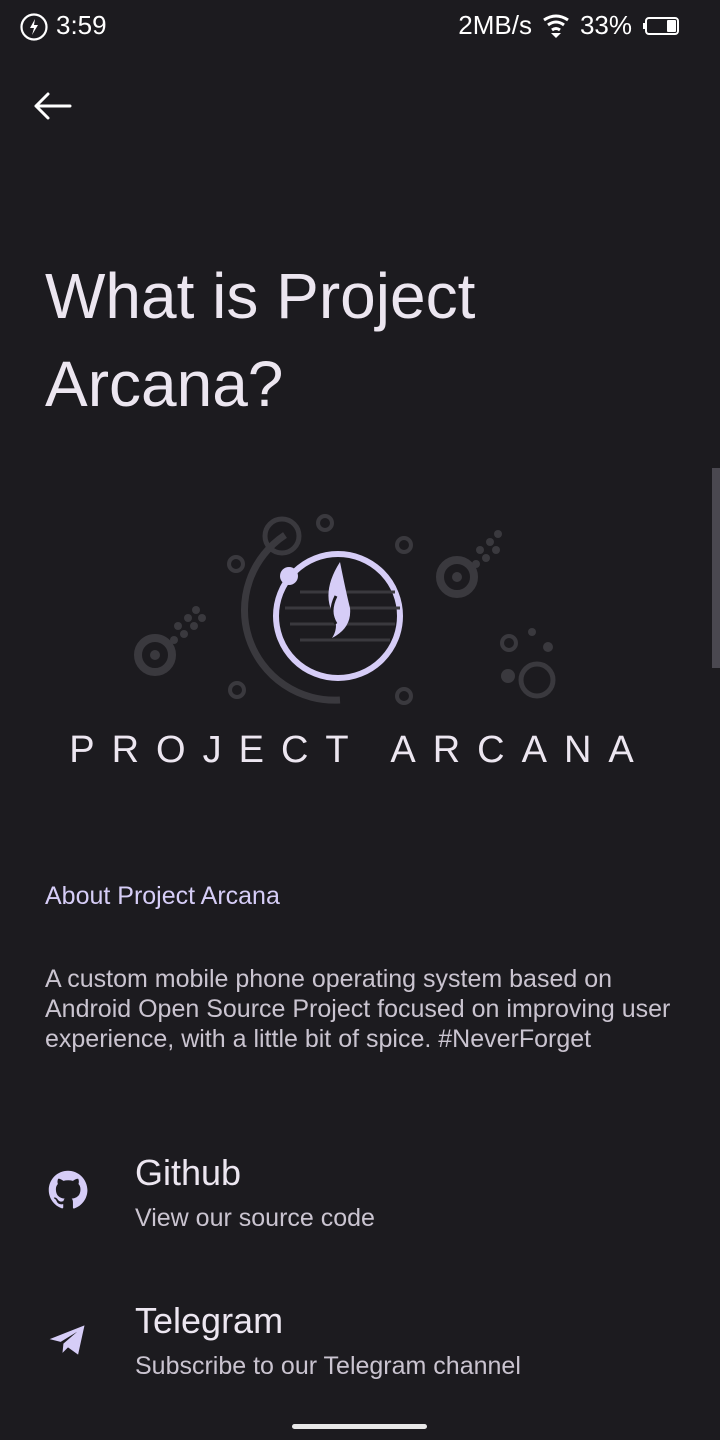  Describe the element at coordinates (661, 25) in the screenshot. I see `battery-icon` at that location.